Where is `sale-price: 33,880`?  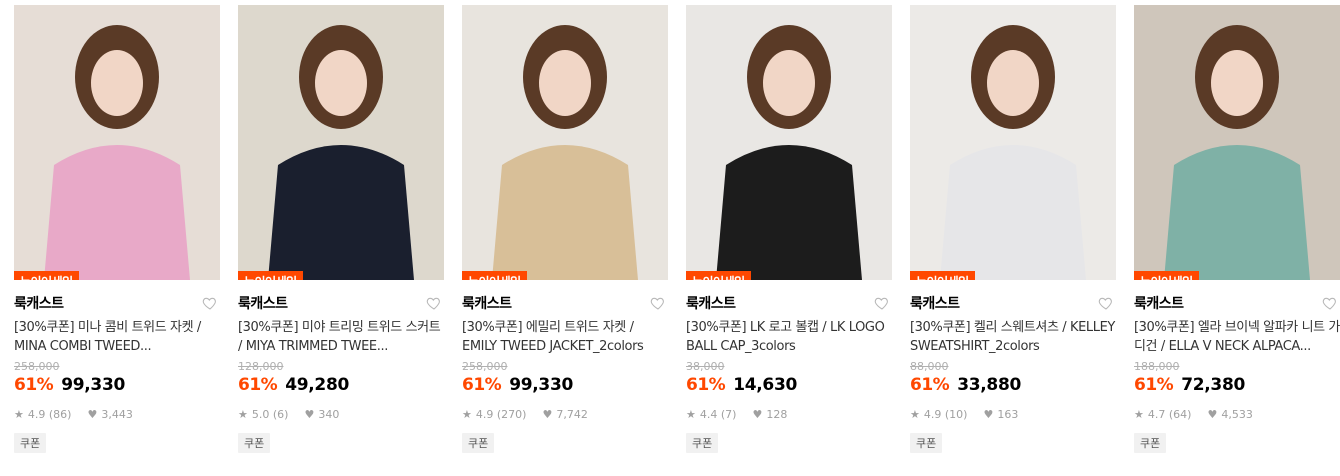 sale-price: 33,880 is located at coordinates (989, 385).